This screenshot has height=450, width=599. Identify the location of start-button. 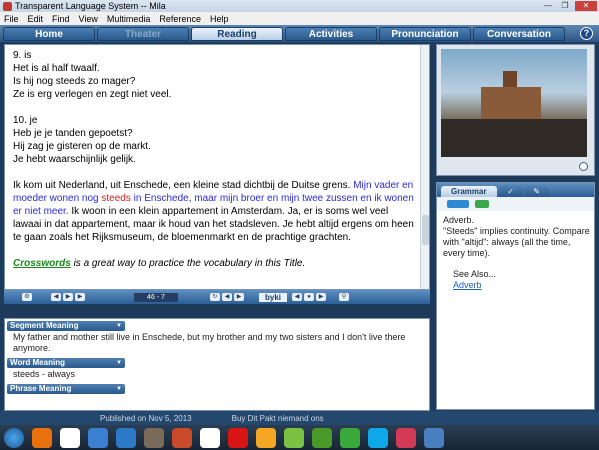
(14, 437).